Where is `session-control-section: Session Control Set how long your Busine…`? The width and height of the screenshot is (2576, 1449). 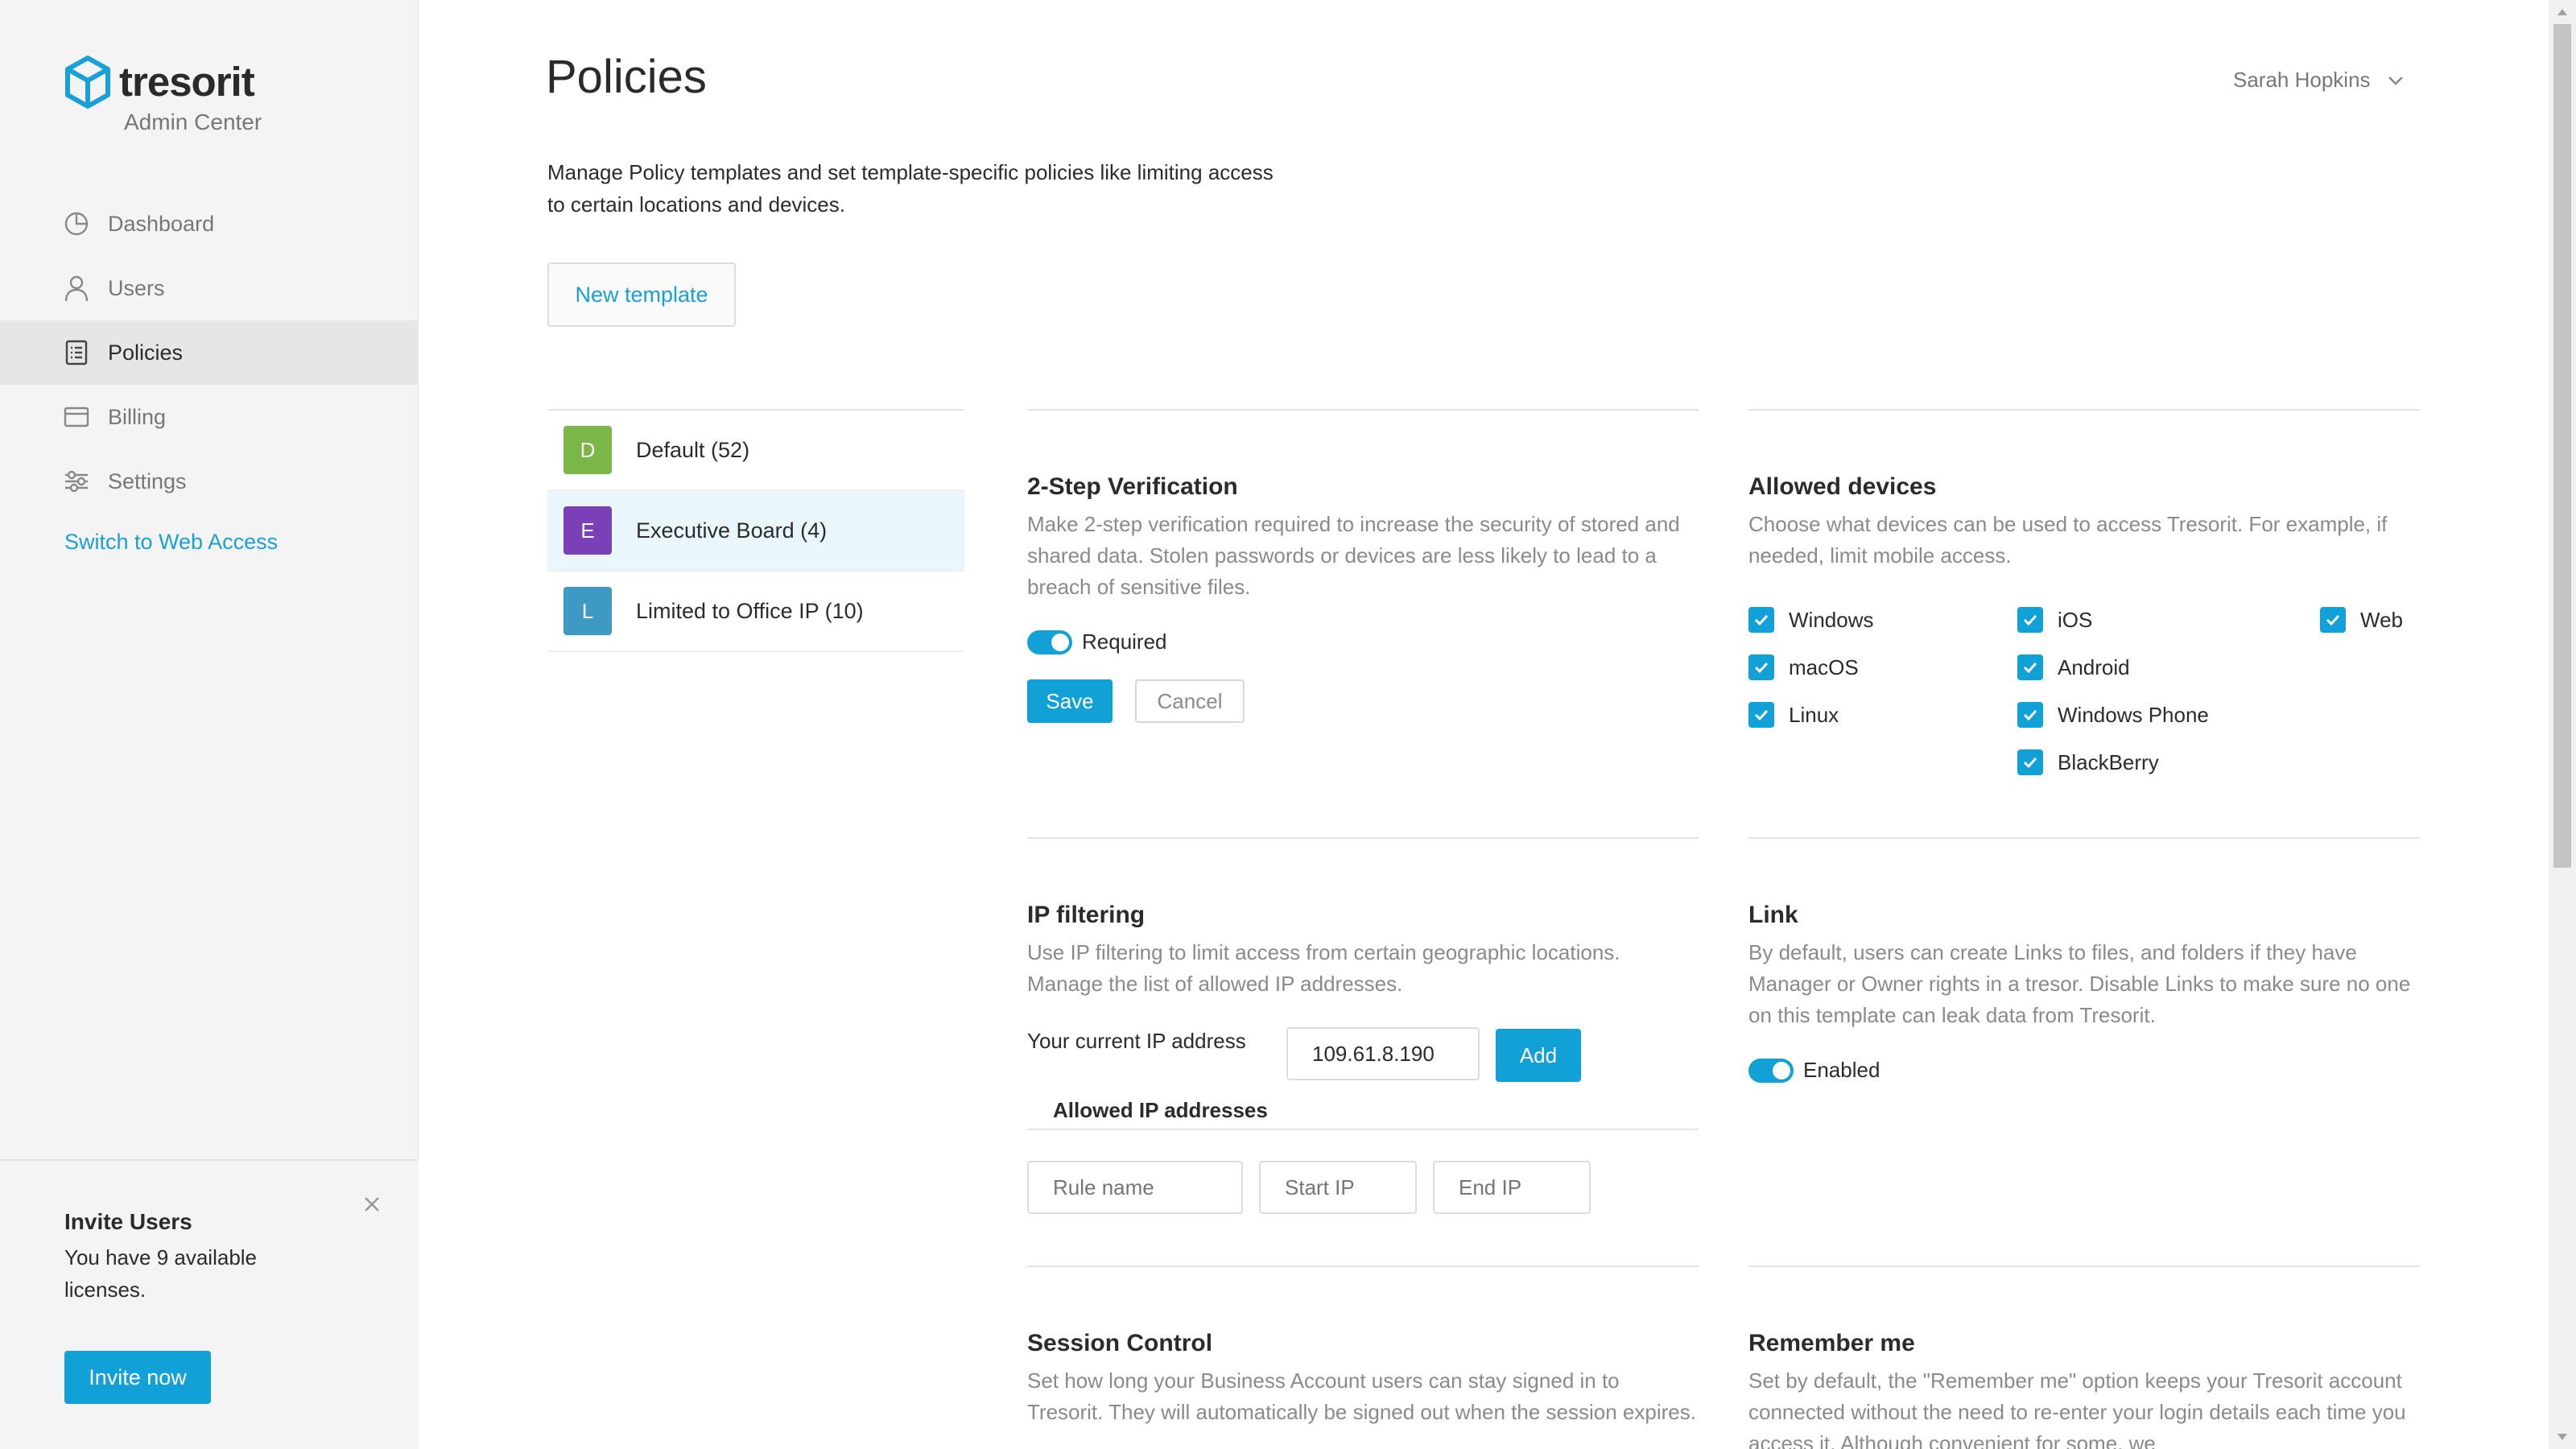
session-control-section: Session Control Set how long your Busine… is located at coordinates (1363, 1357).